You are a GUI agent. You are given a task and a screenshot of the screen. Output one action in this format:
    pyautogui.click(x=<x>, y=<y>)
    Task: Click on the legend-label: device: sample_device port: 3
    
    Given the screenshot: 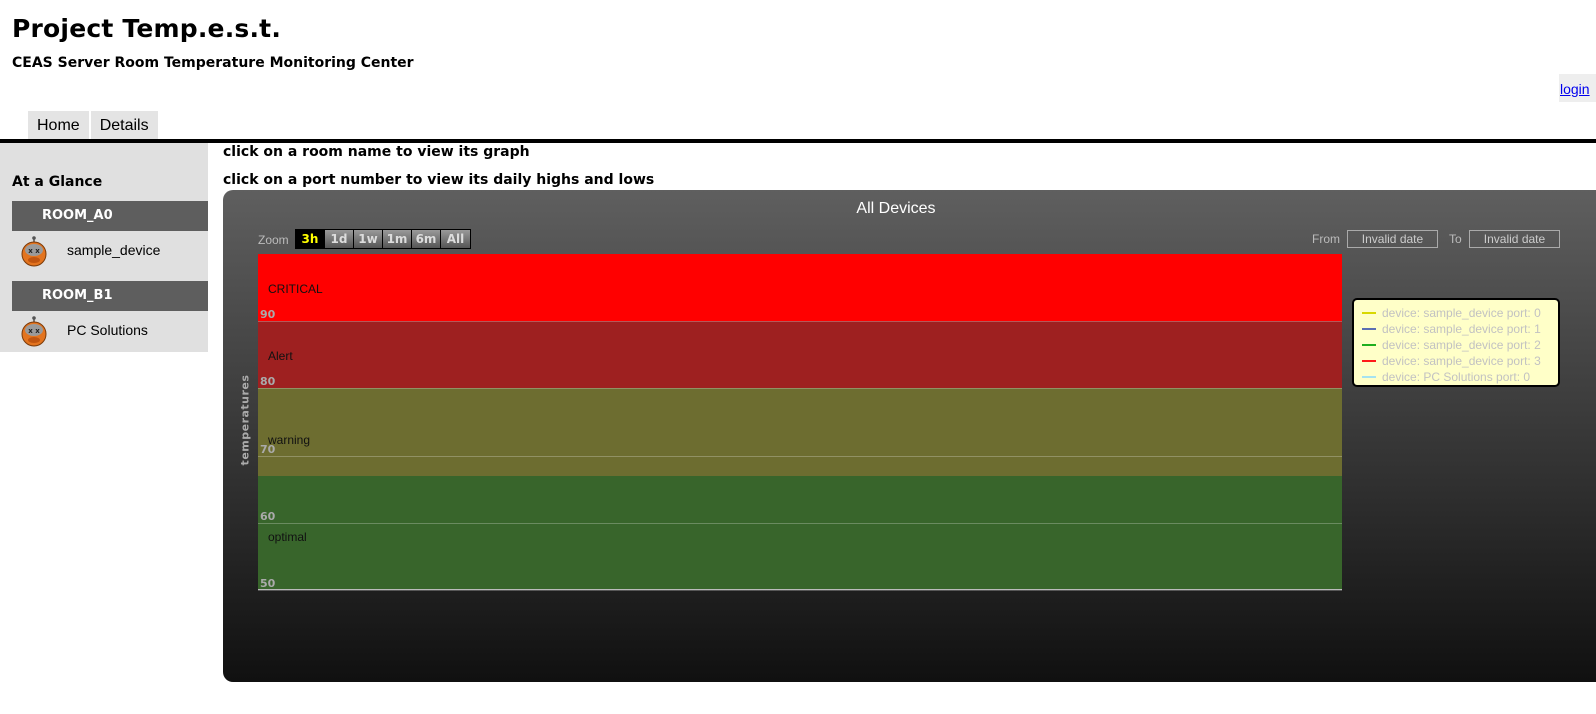 What is the action you would take?
    pyautogui.click(x=1461, y=361)
    